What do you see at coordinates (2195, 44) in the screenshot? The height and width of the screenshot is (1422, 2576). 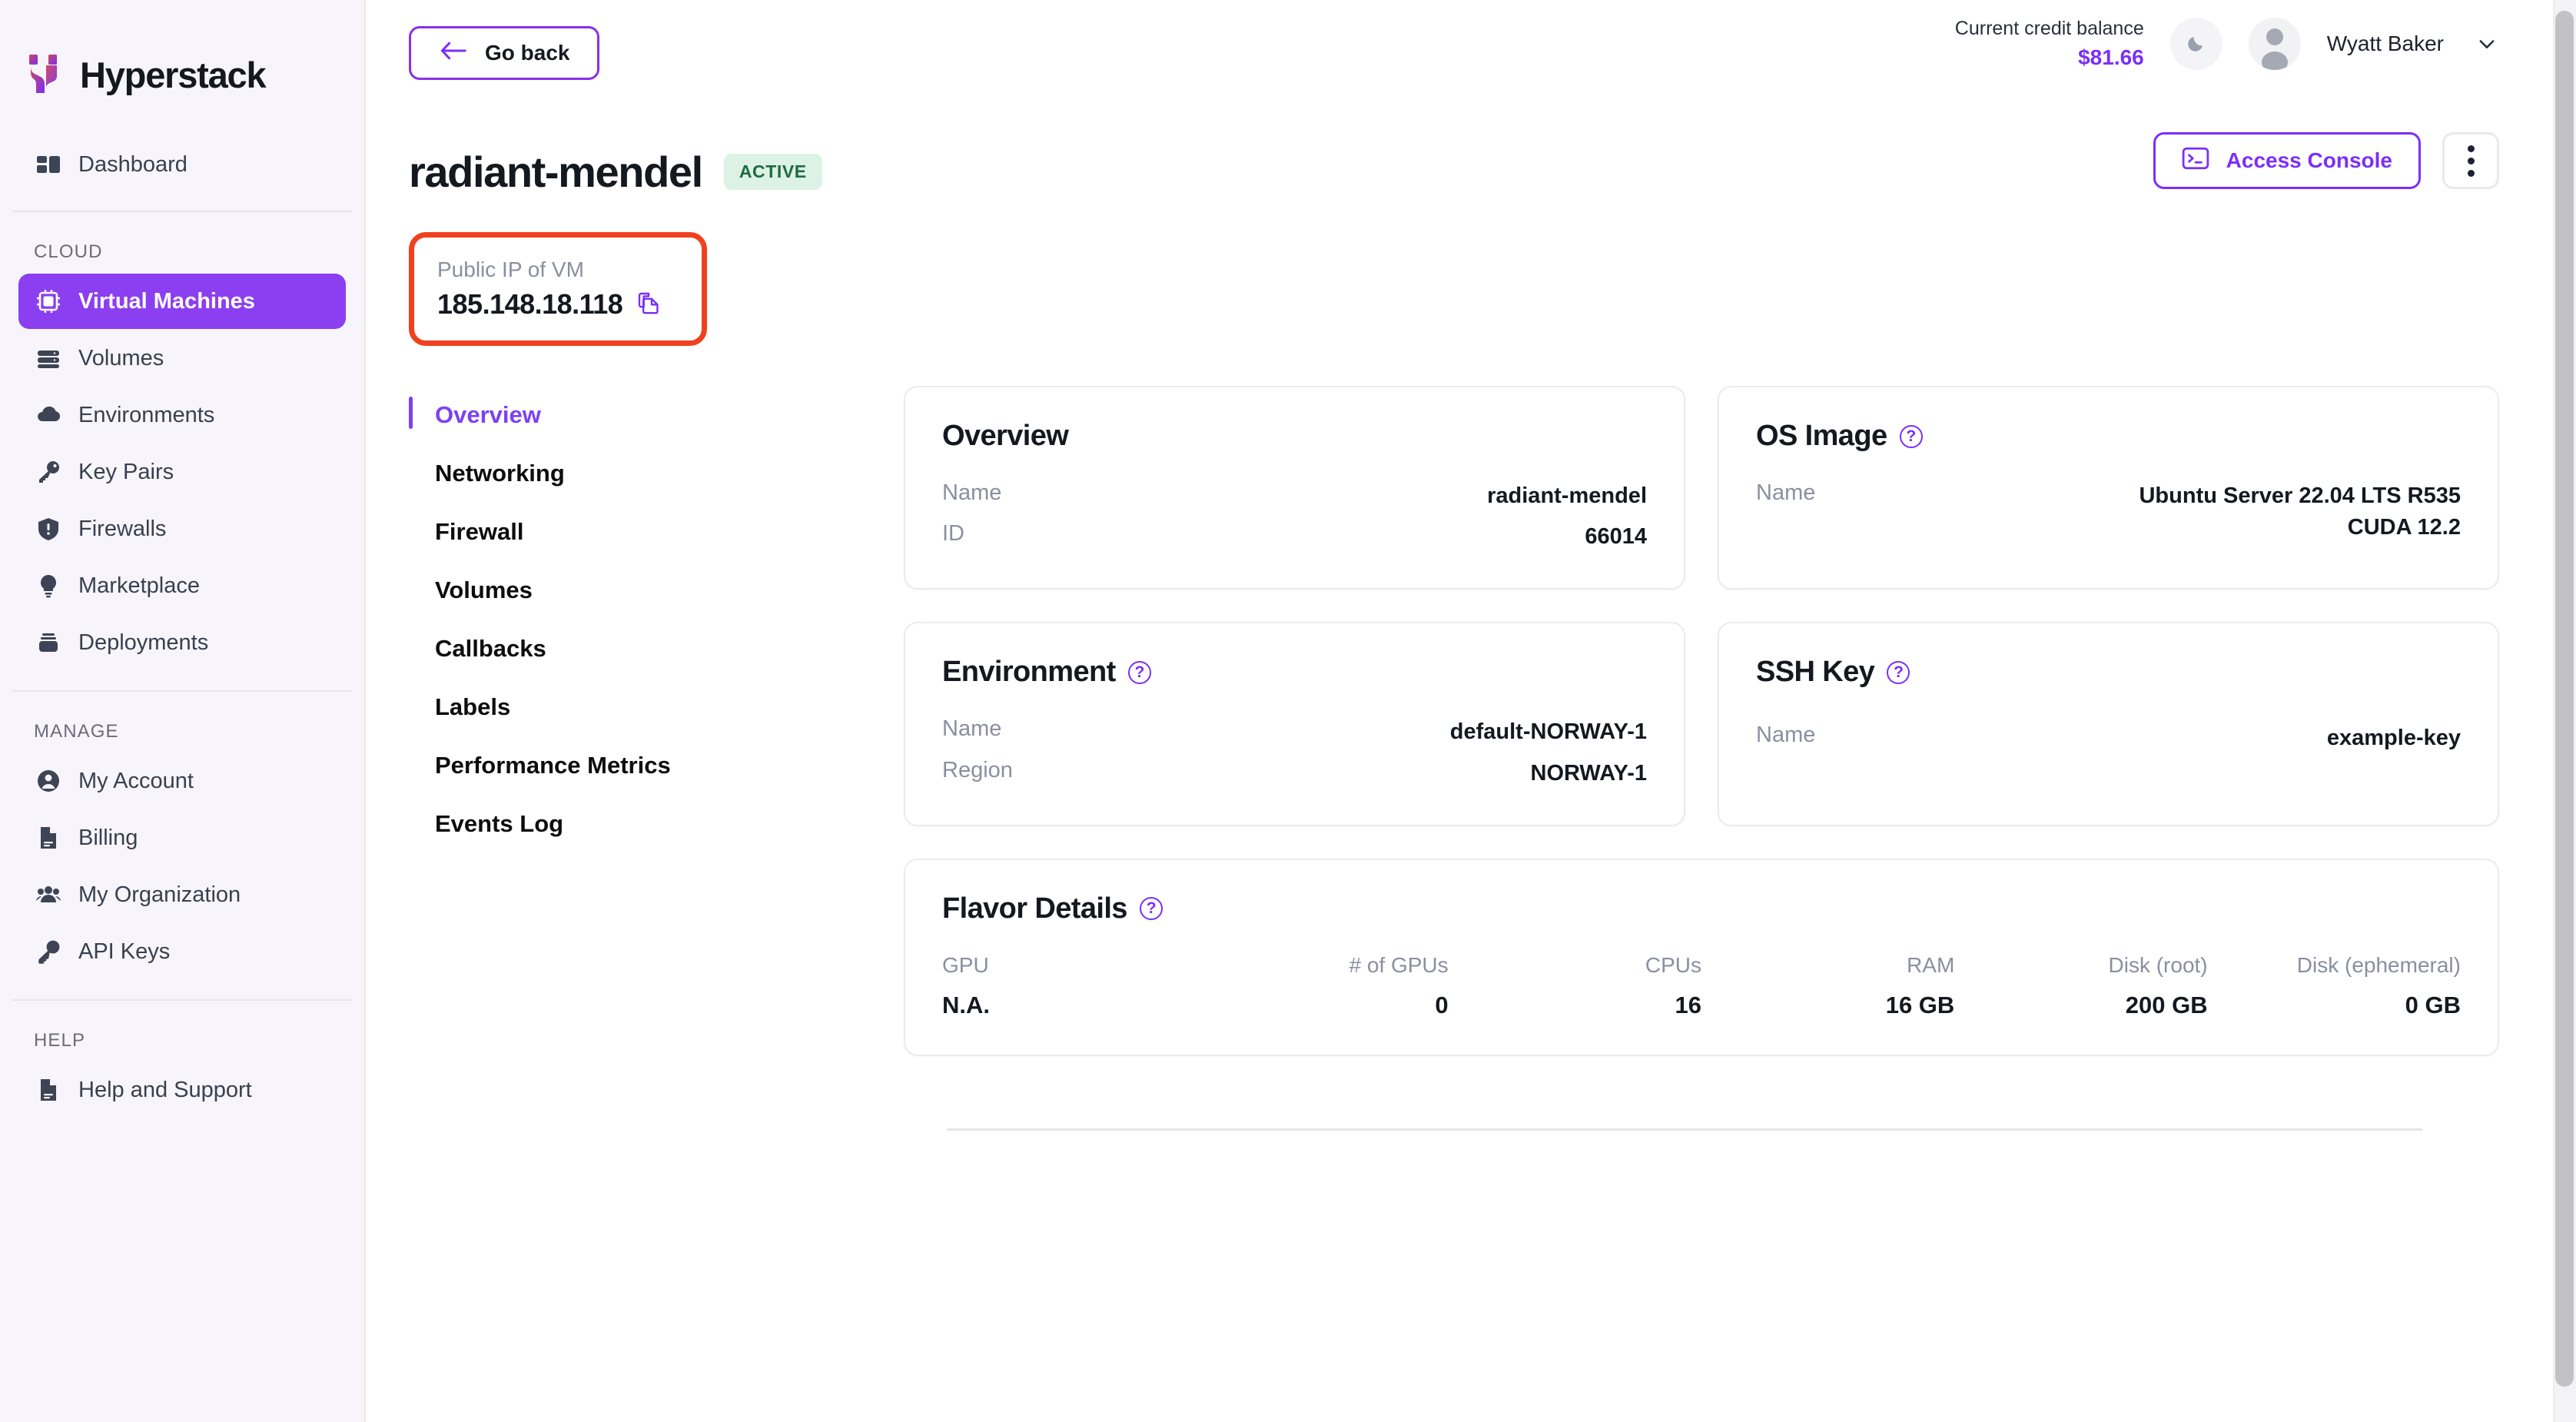 I see `theme-toggle-button` at bounding box center [2195, 44].